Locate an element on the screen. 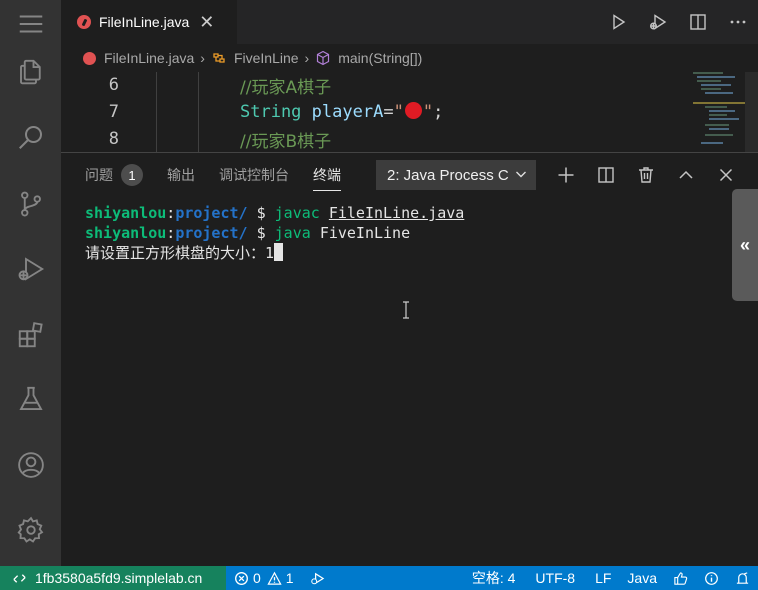 The height and width of the screenshot is (590, 758). method-cube-icon is located at coordinates (323, 58).